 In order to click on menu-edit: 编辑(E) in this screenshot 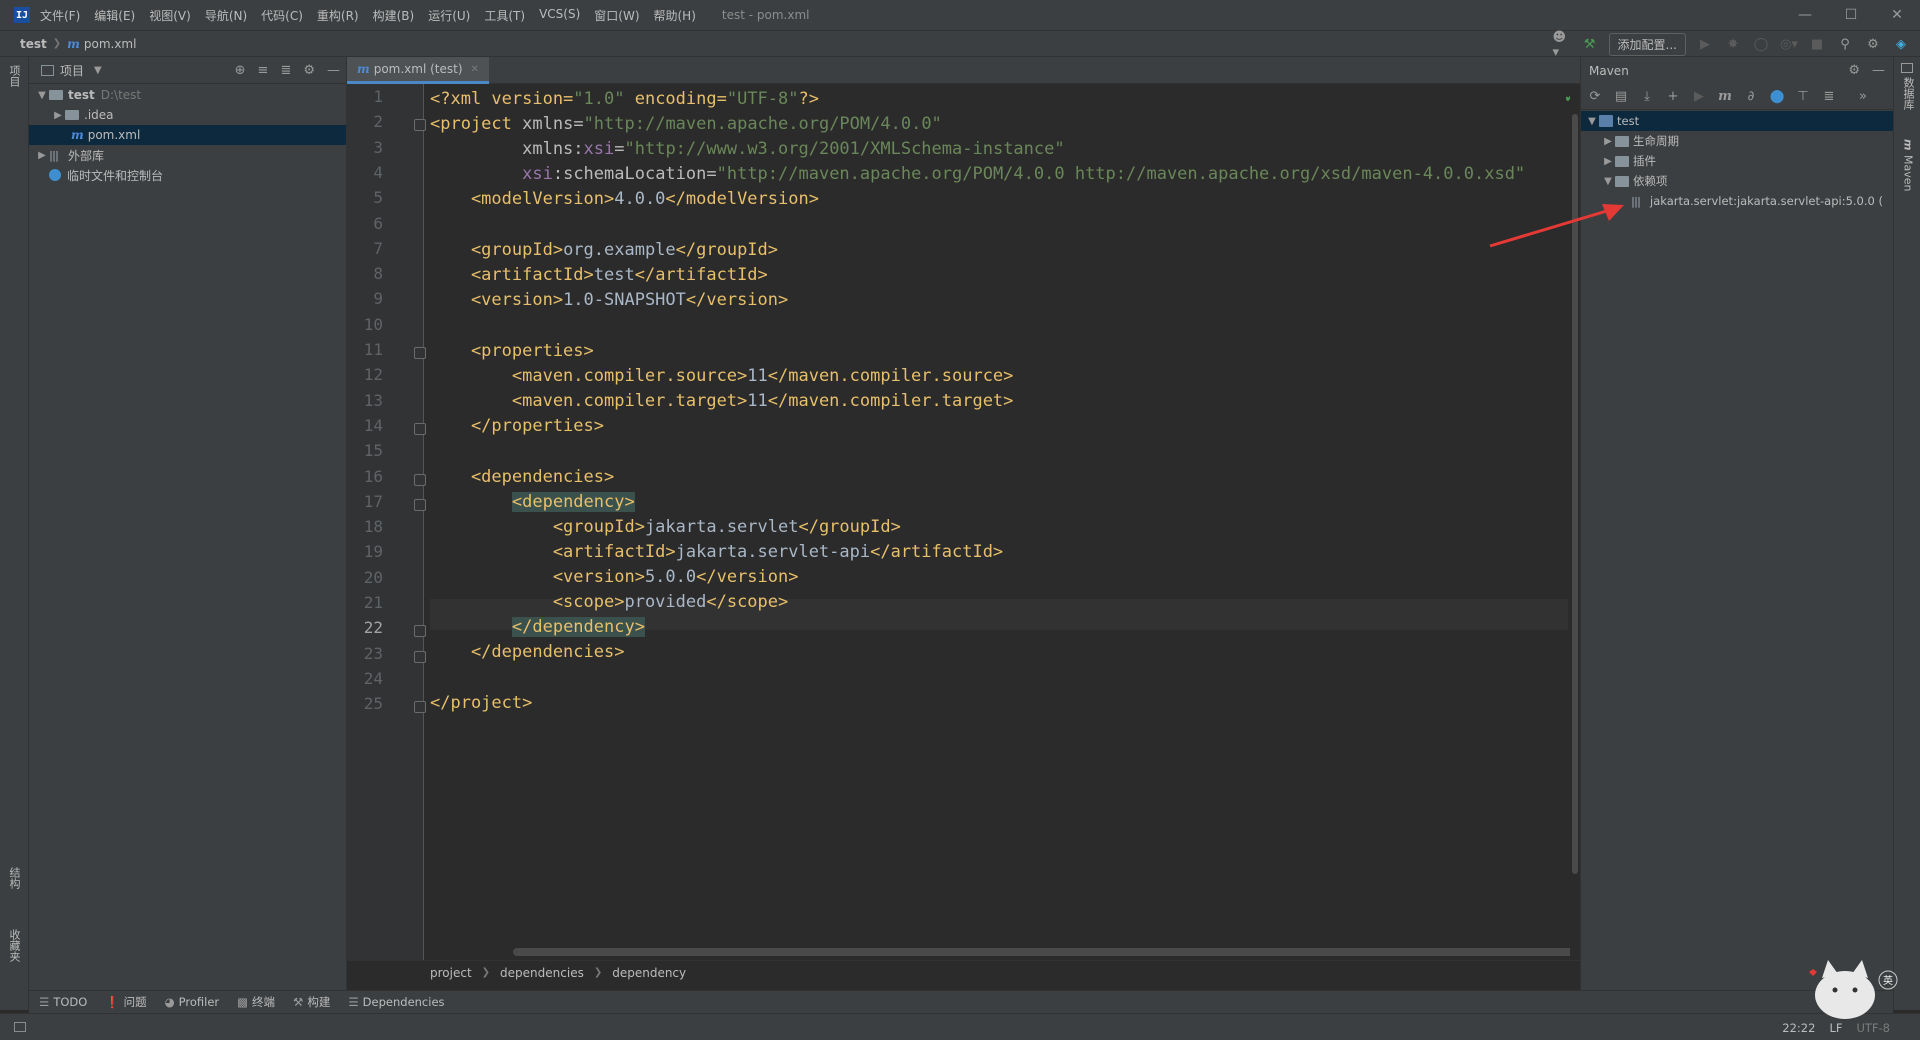, I will do `click(114, 15)`.